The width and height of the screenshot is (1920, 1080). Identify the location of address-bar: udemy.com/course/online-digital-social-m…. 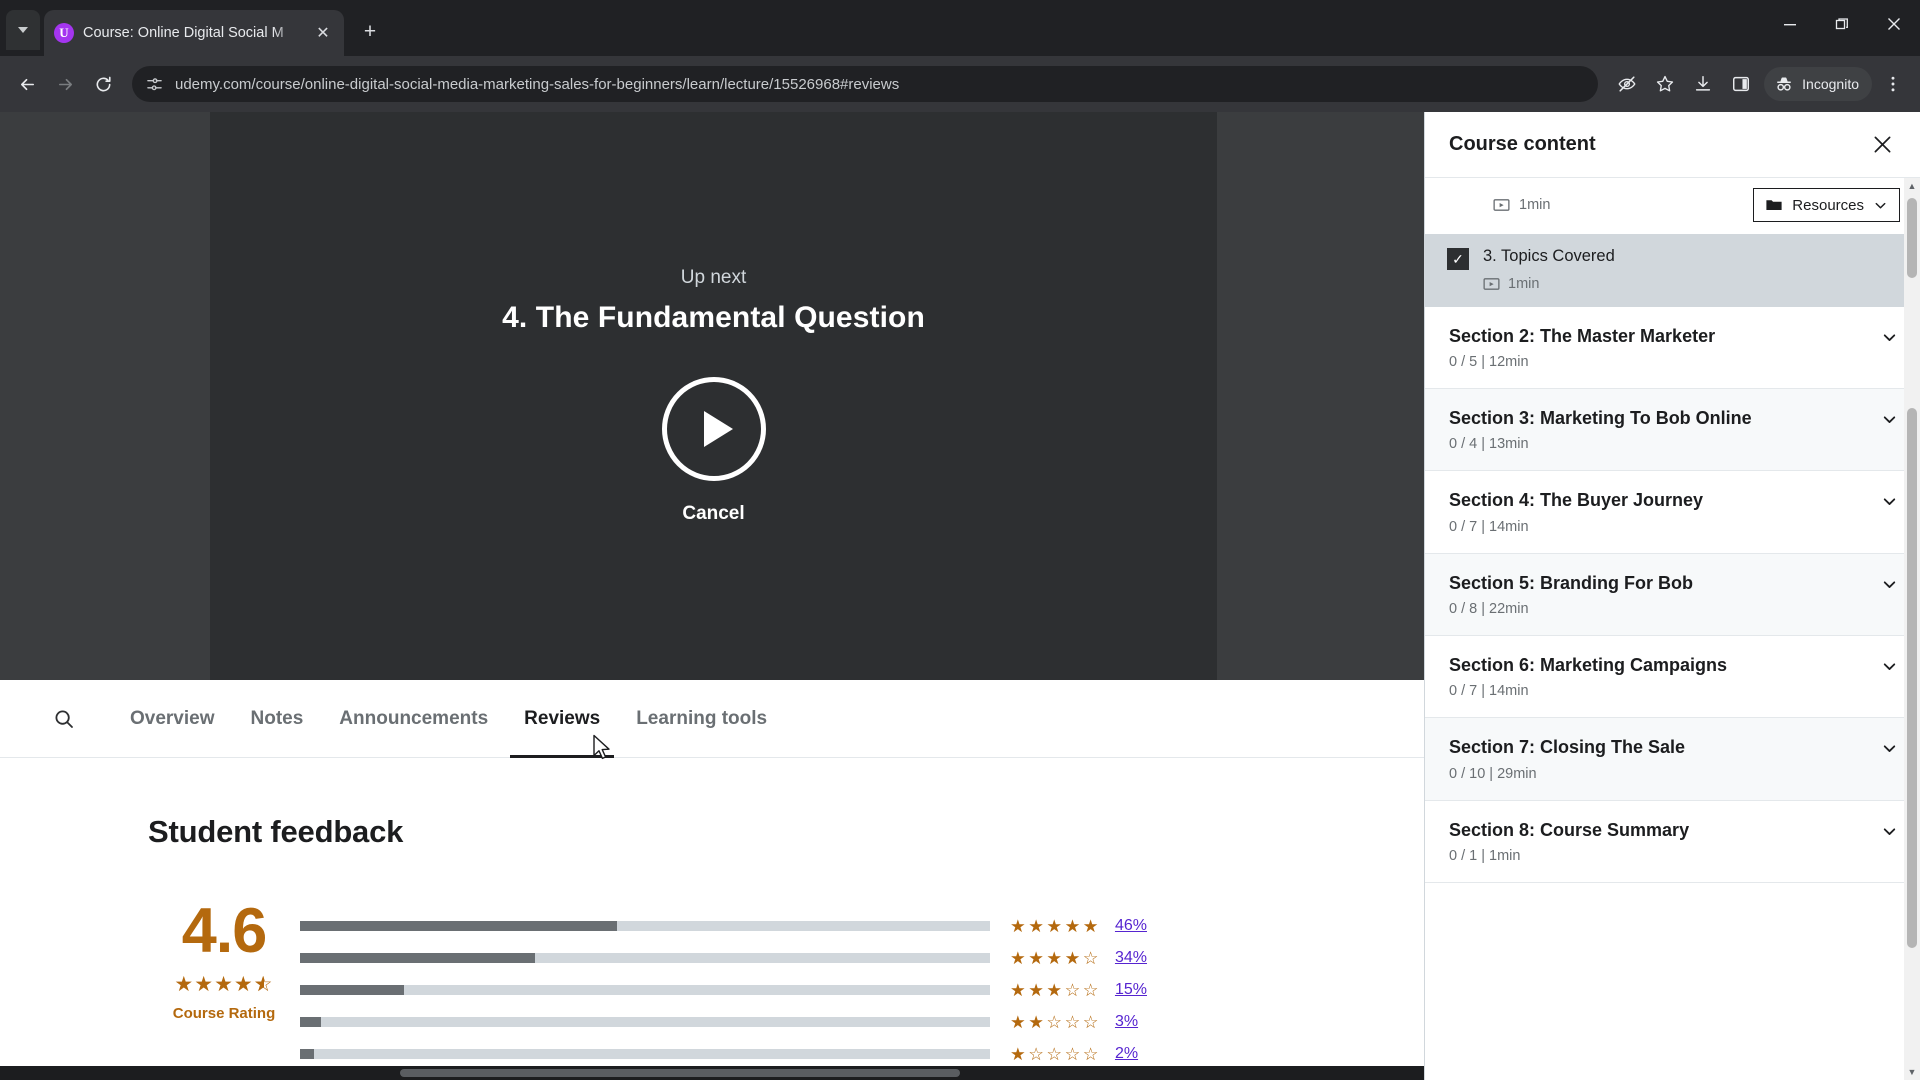
(865, 84).